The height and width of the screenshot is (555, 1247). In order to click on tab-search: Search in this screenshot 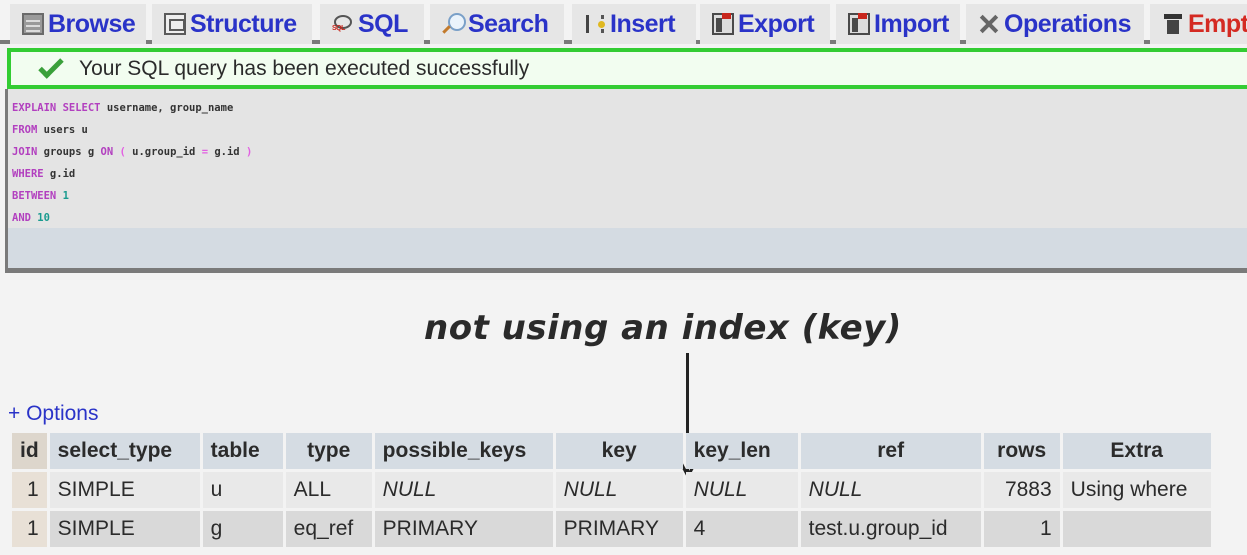, I will do `click(497, 24)`.